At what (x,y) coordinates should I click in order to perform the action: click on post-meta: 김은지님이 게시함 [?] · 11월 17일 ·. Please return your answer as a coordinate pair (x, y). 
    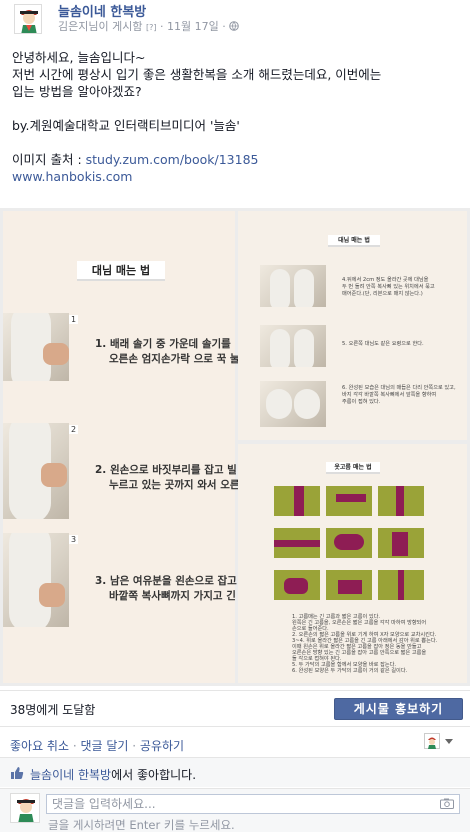
    Looking at the image, I should click on (149, 26).